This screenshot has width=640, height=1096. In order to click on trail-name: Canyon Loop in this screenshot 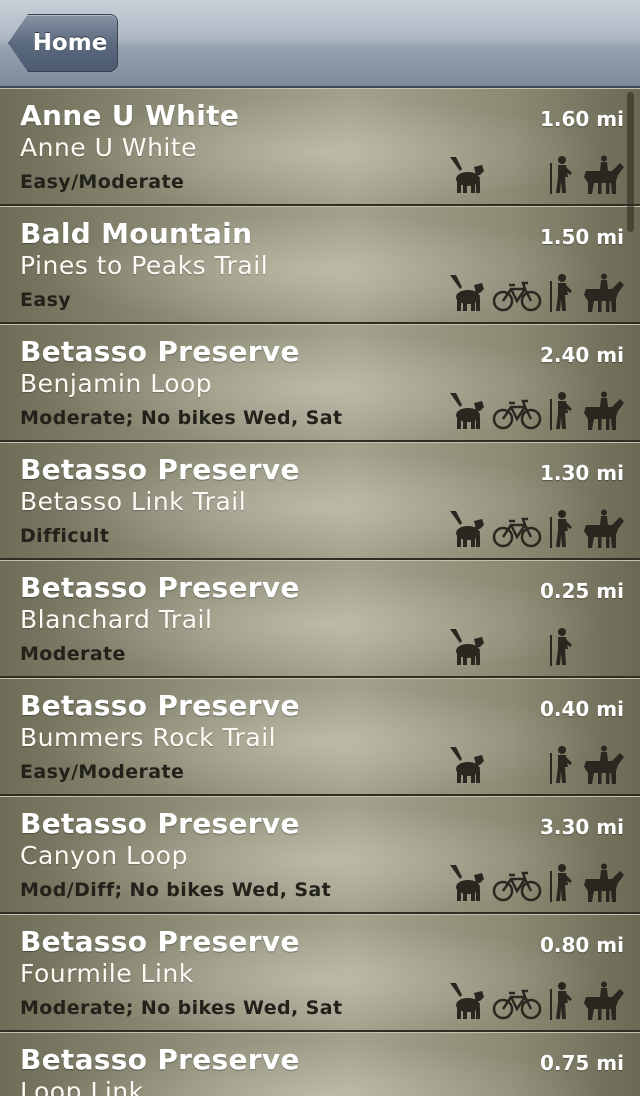, I will do `click(104, 855)`.